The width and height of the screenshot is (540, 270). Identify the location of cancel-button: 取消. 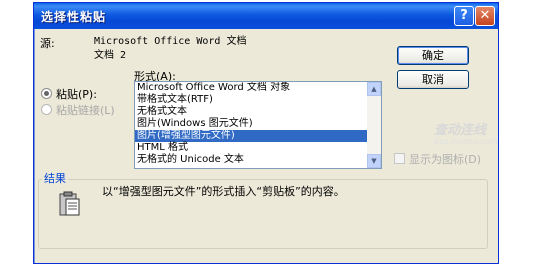
(433, 79).